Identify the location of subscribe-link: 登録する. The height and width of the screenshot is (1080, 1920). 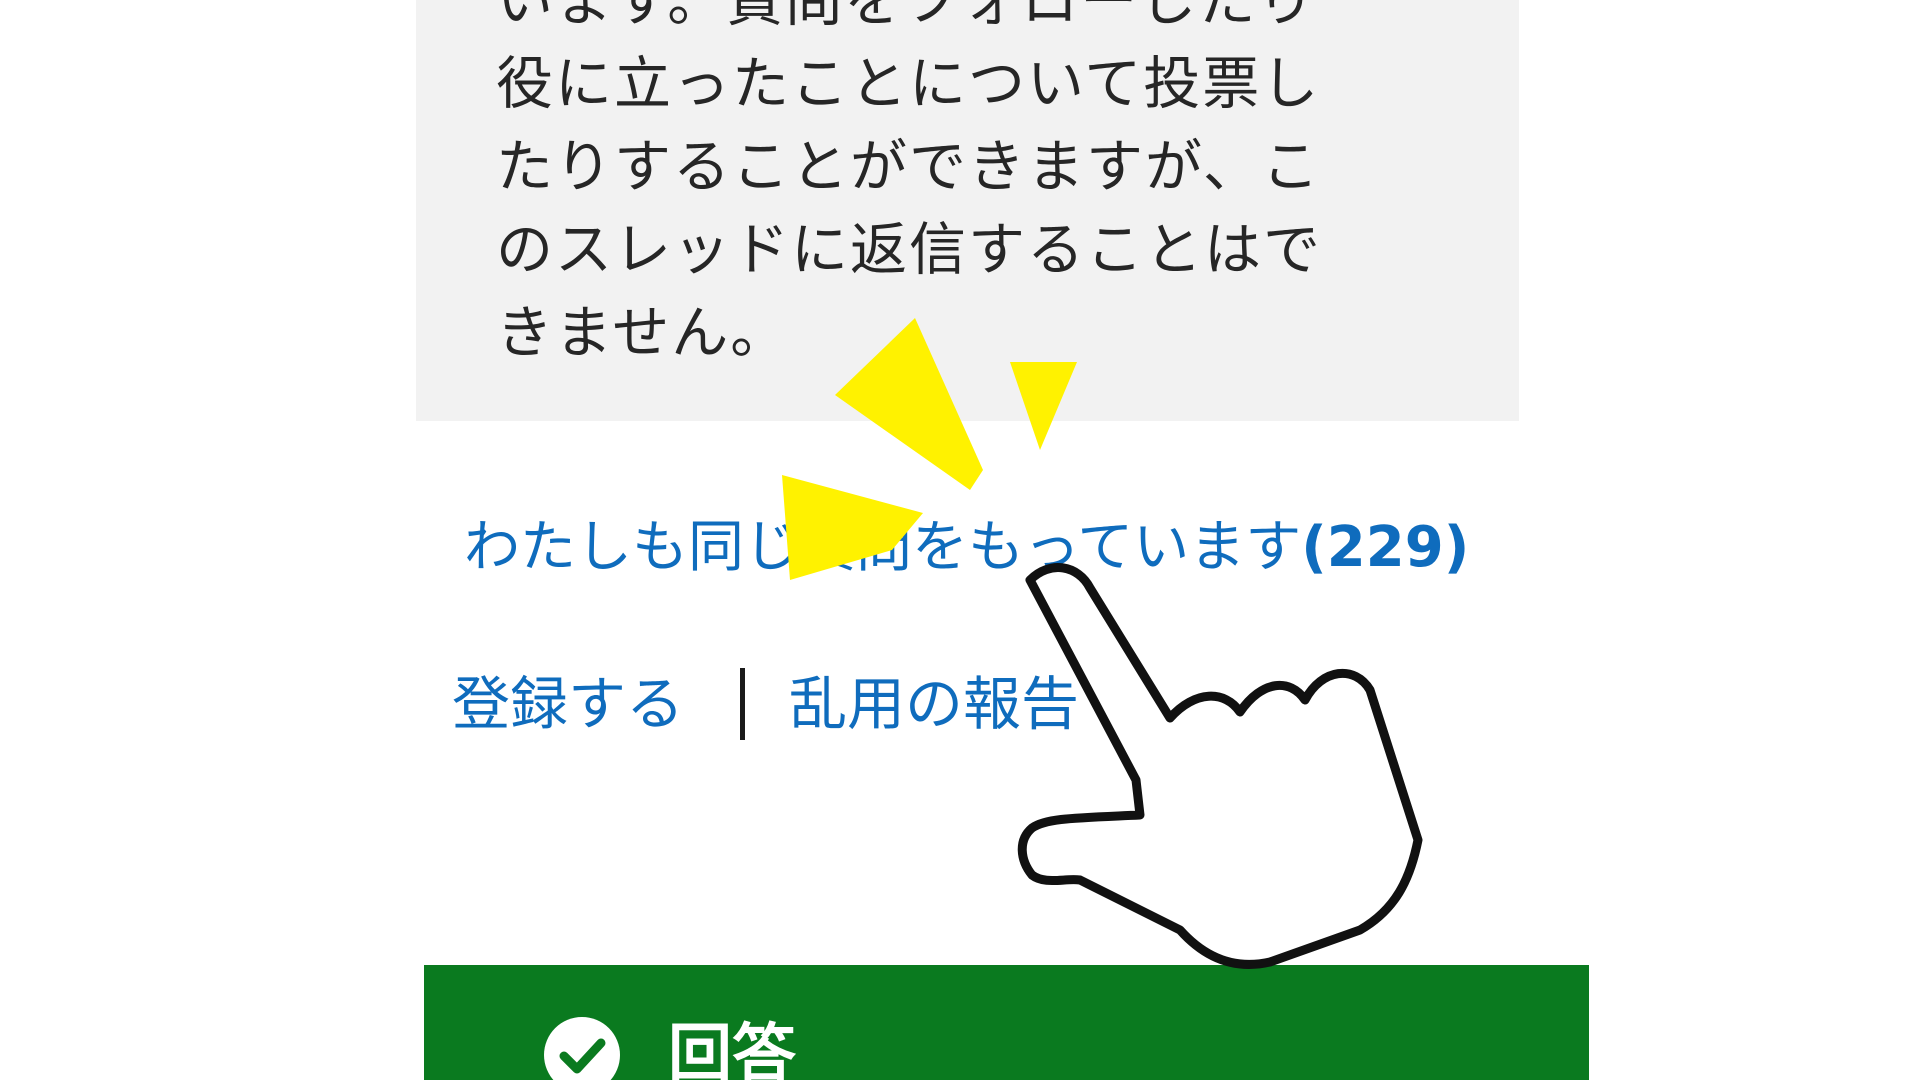
(568, 704).